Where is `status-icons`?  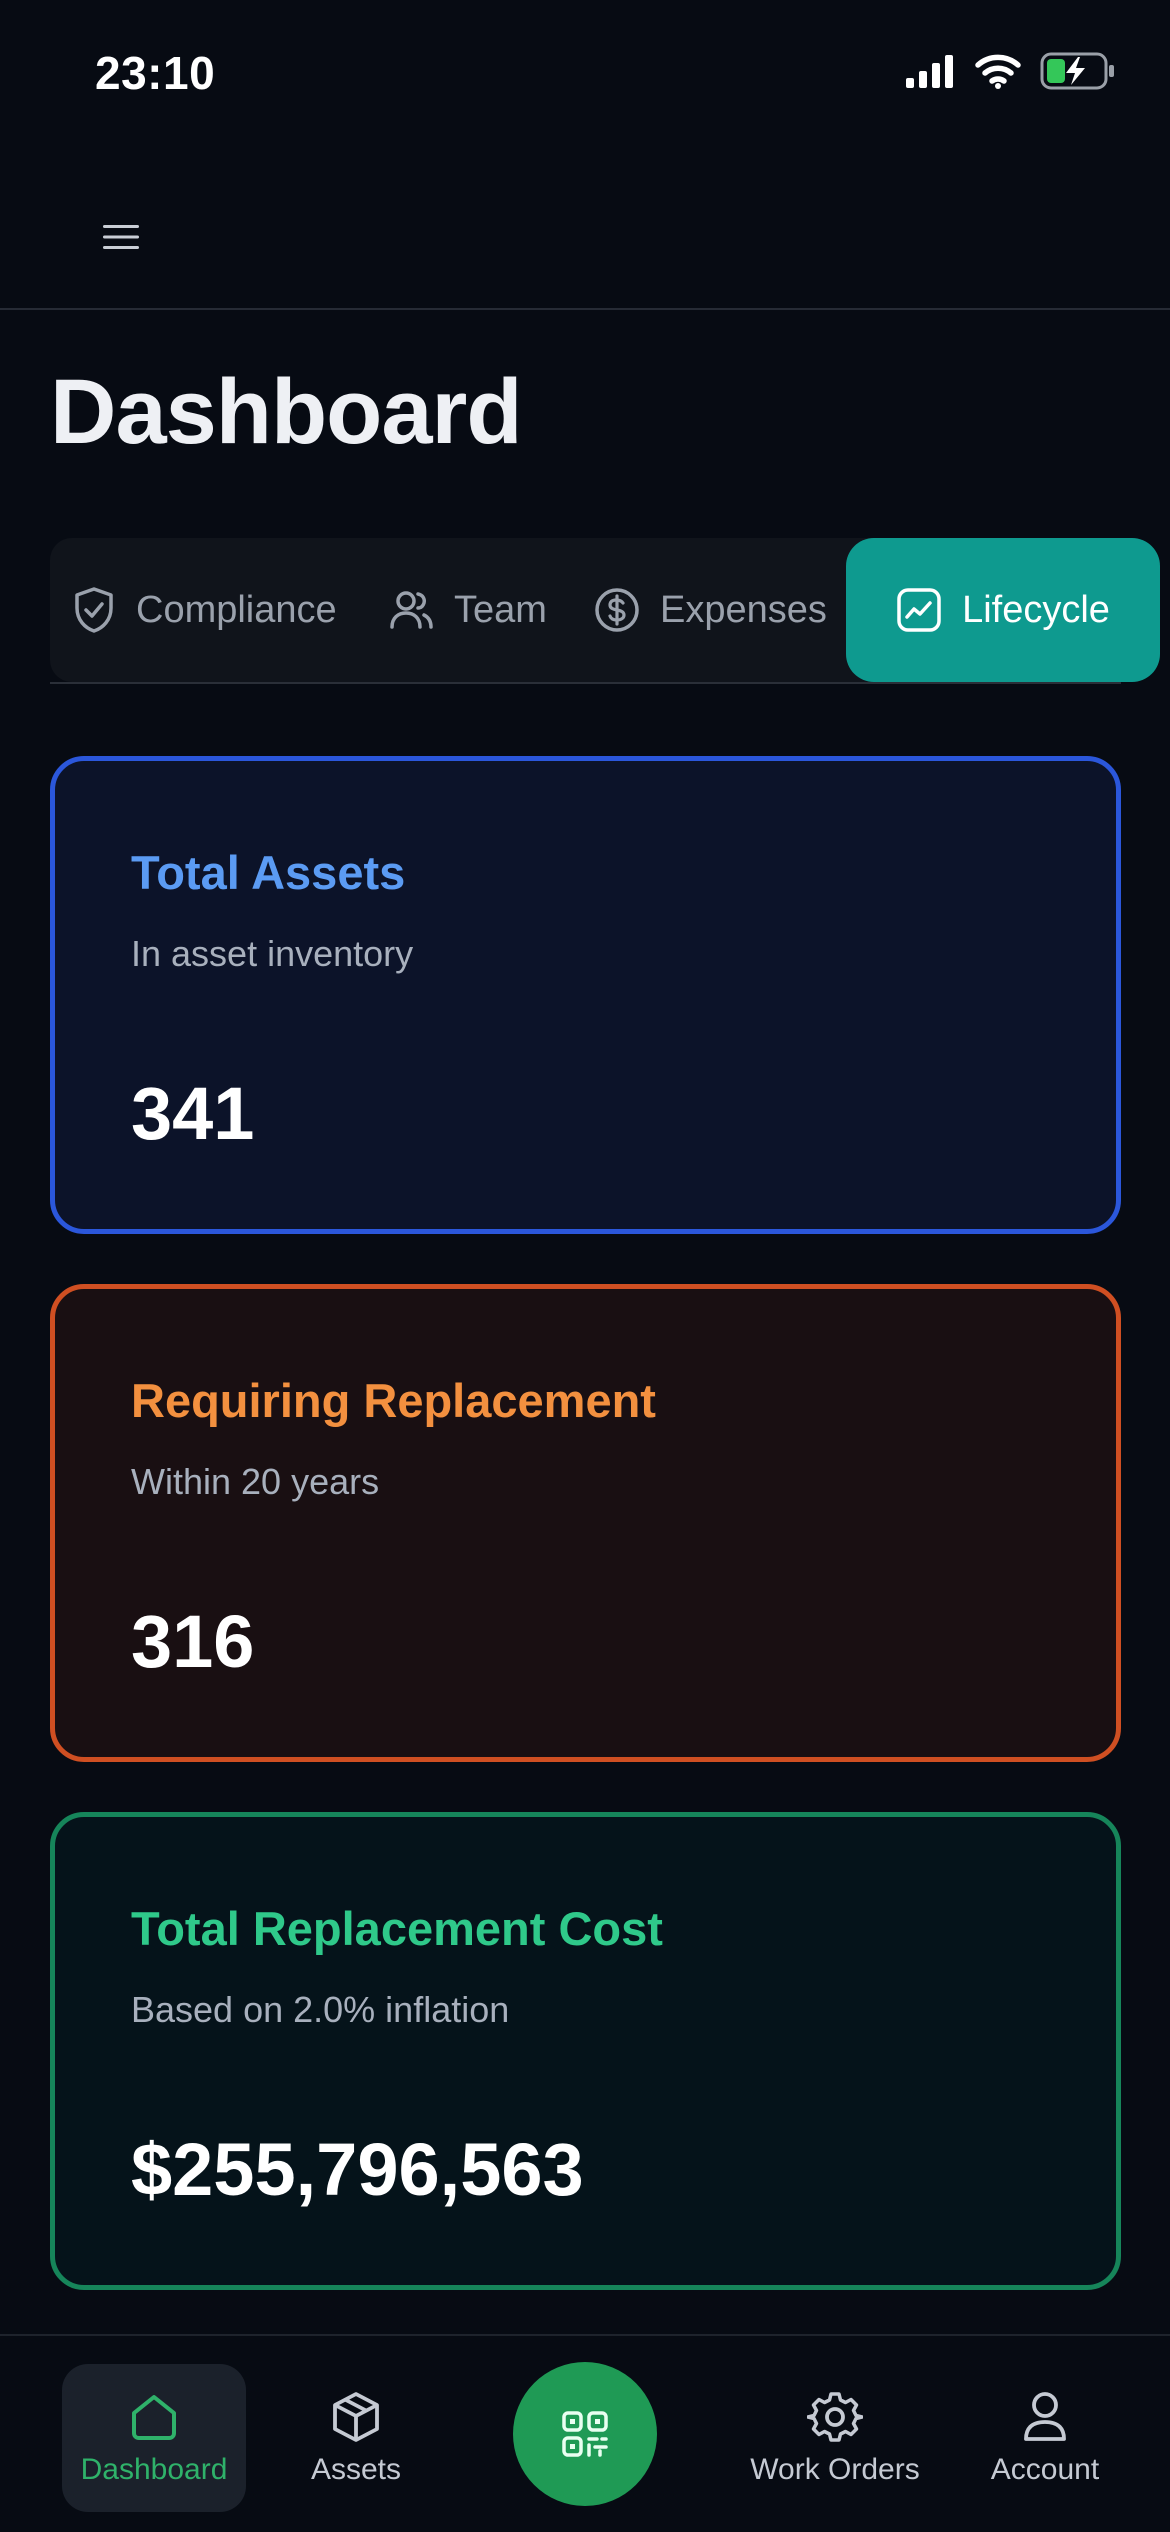 status-icons is located at coordinates (1010, 71).